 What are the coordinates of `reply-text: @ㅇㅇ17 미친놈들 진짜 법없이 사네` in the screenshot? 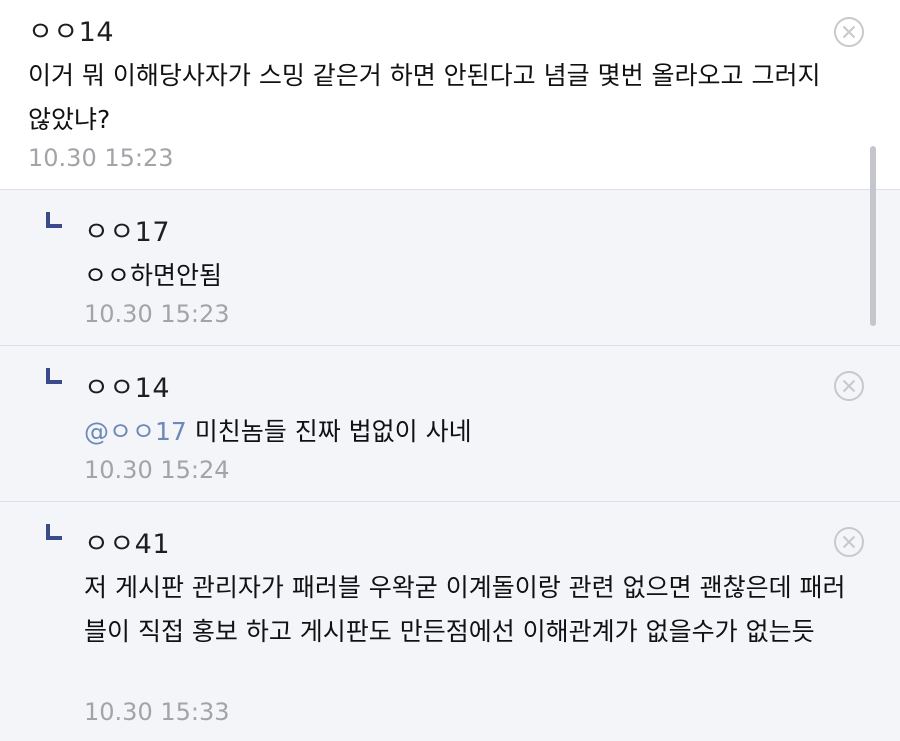 It's located at (464, 432).